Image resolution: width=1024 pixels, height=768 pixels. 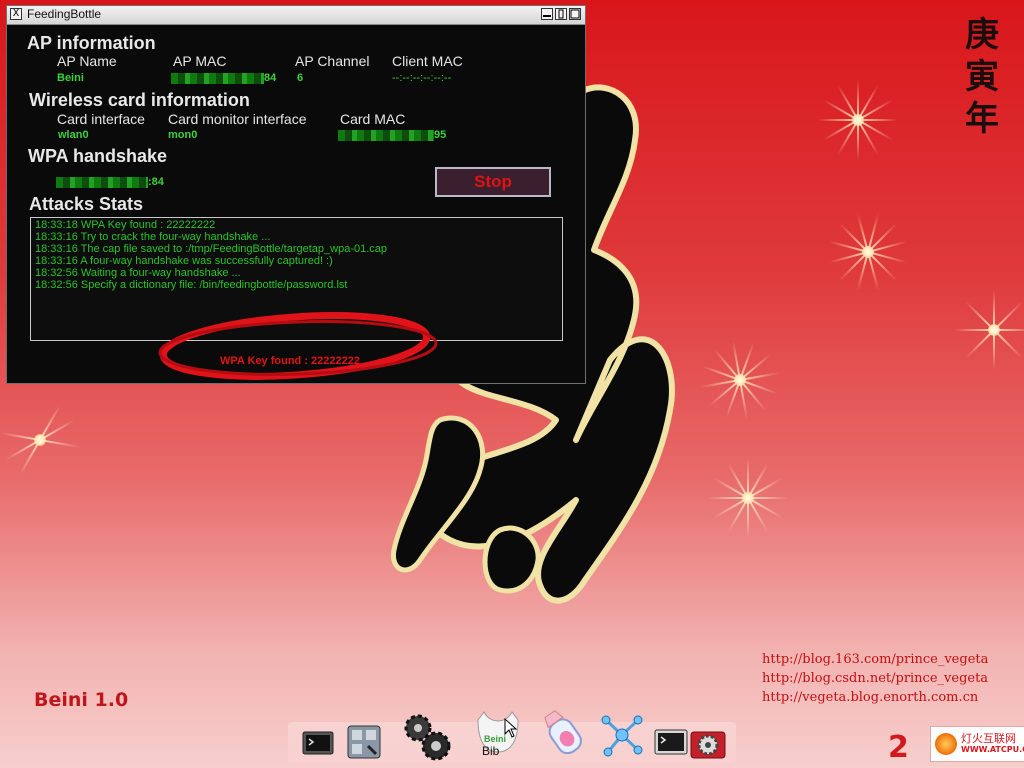 What do you see at coordinates (898, 747) in the screenshot?
I see `logo-mark: 2` at bounding box center [898, 747].